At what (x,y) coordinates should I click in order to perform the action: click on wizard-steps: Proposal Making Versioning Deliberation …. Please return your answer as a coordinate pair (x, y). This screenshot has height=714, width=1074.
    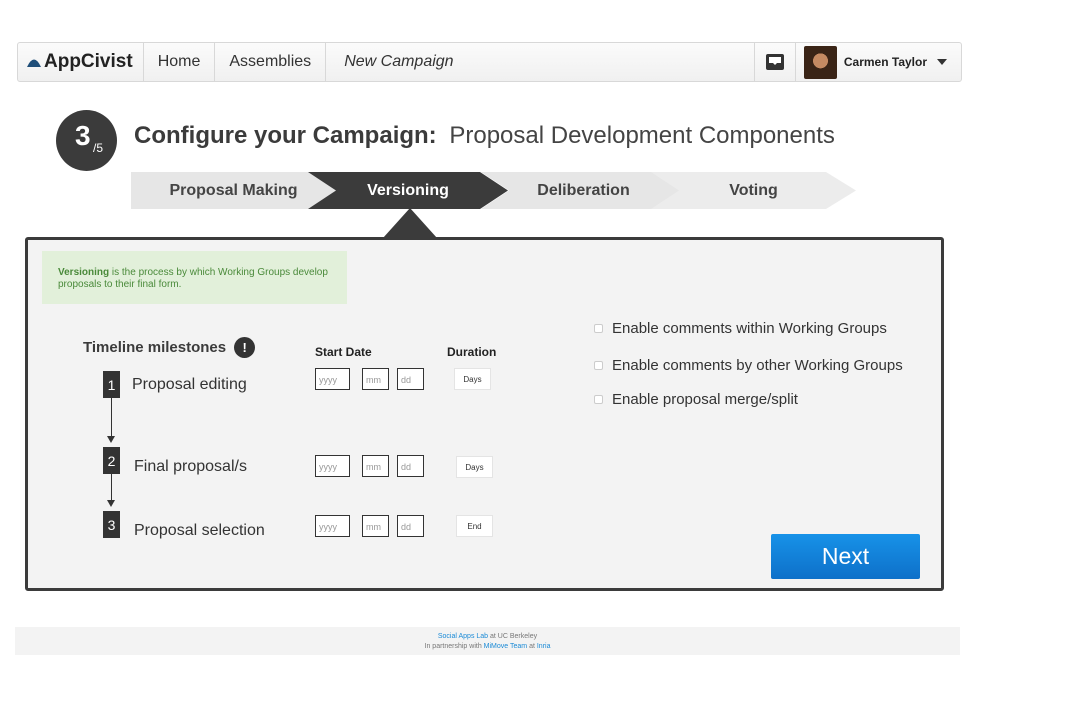
    Looking at the image, I should click on (496, 190).